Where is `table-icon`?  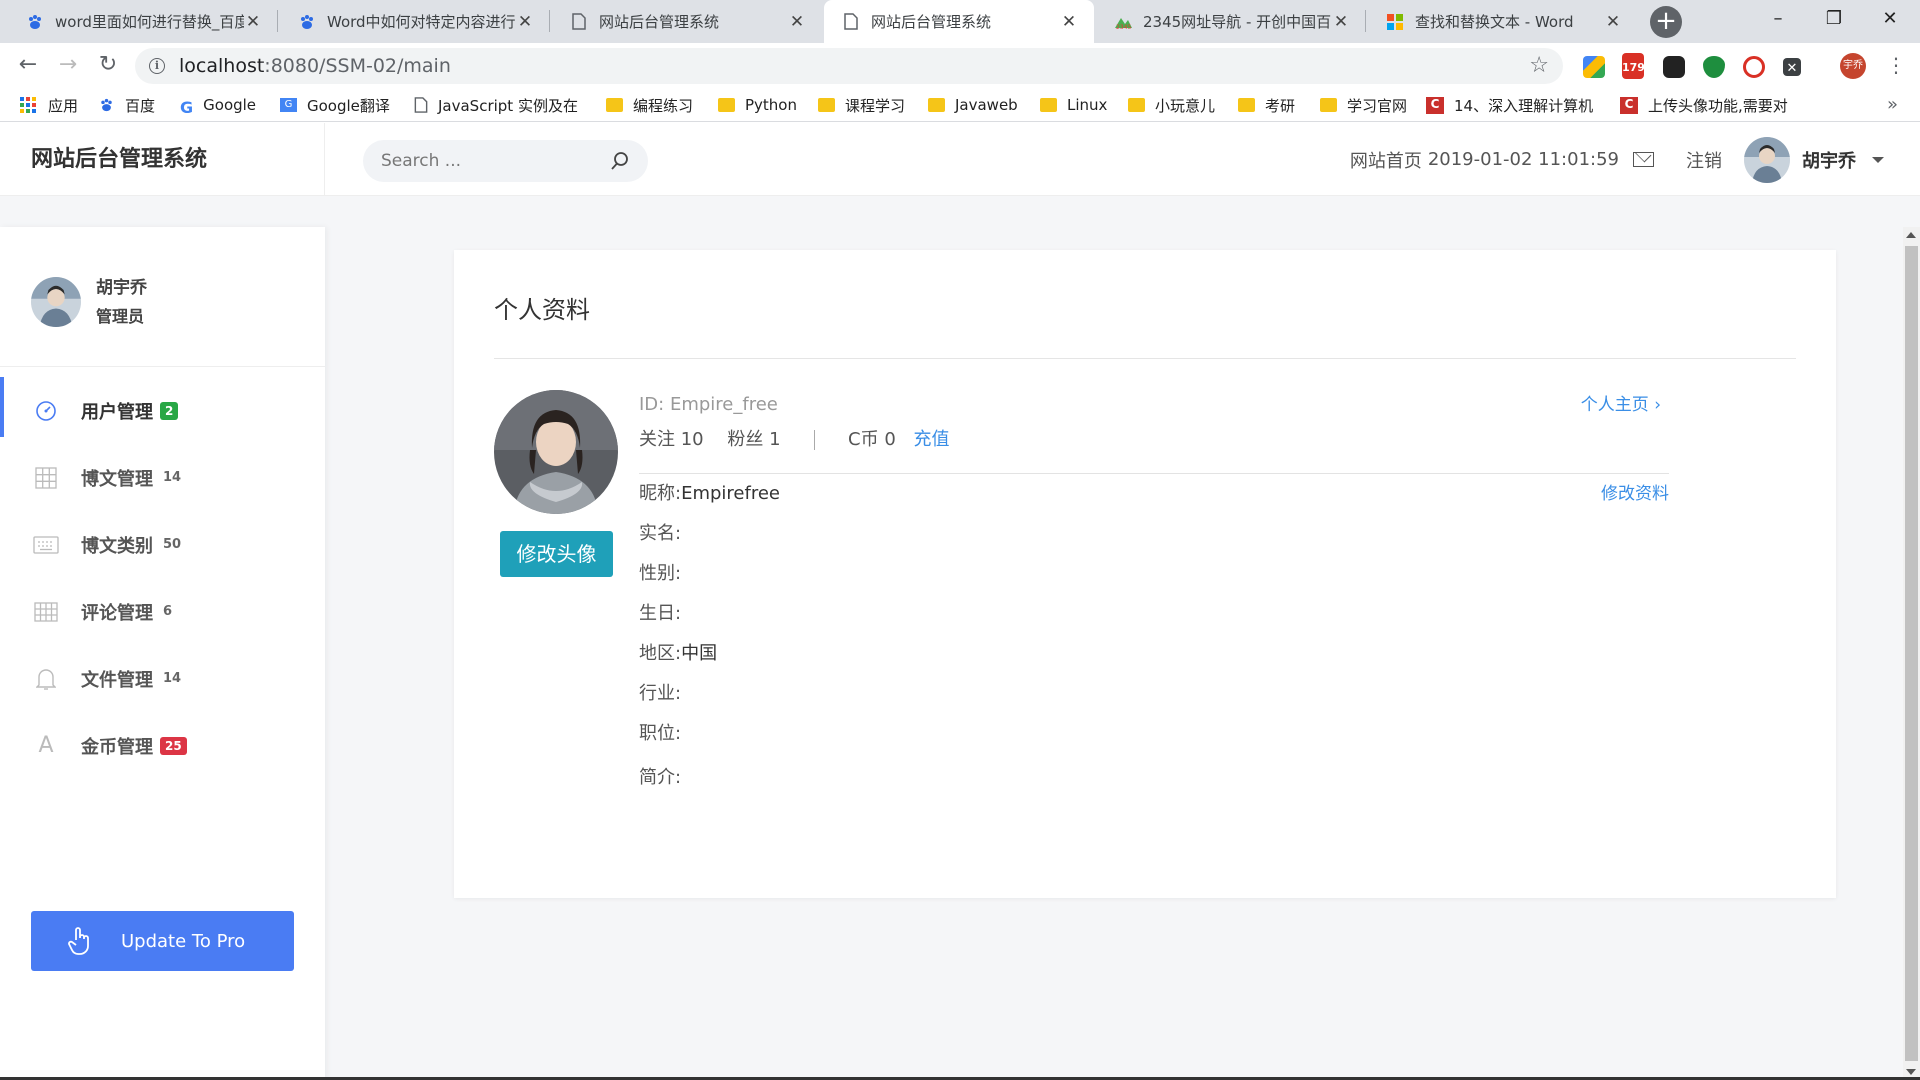
table-icon is located at coordinates (46, 612).